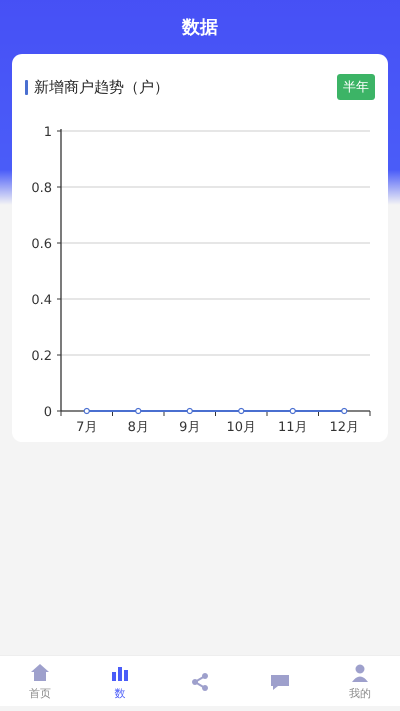  What do you see at coordinates (26, 87) in the screenshot?
I see `accent-bar` at bounding box center [26, 87].